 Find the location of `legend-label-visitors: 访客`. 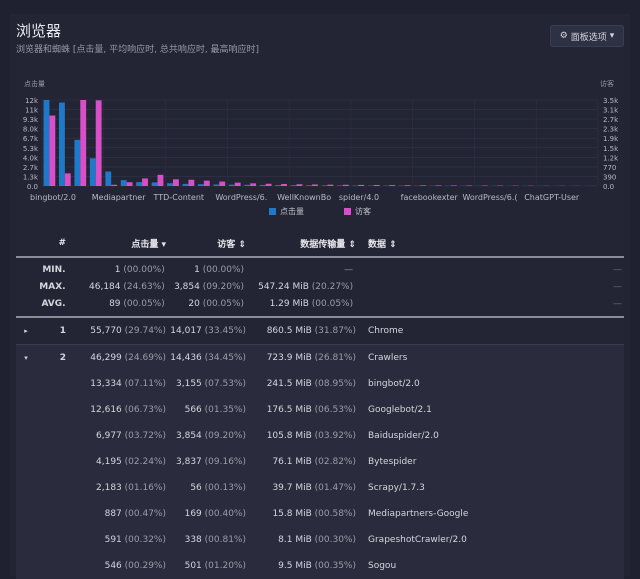

legend-label-visitors: 访客 is located at coordinates (363, 211).